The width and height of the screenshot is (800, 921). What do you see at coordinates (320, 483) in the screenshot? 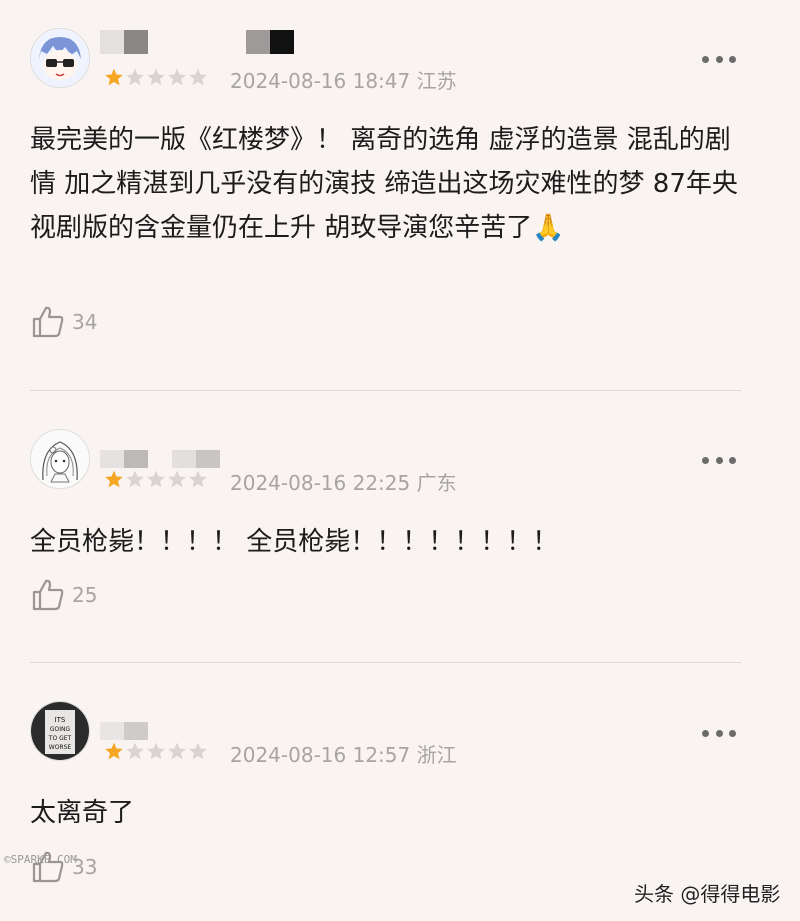
I see `review-date: 2024-08-16 22:25` at bounding box center [320, 483].